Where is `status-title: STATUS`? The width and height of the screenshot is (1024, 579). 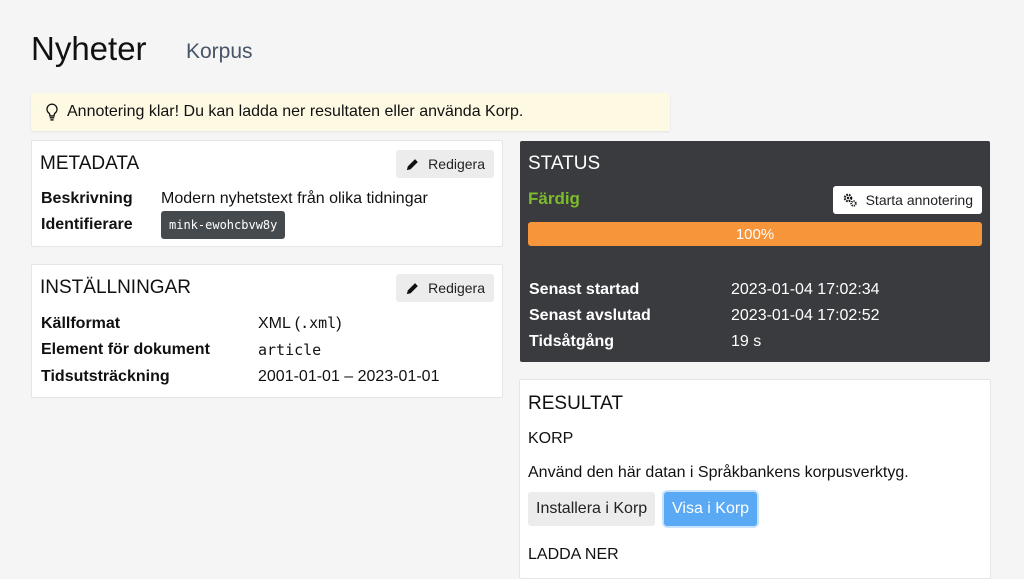
status-title: STATUS is located at coordinates (564, 163).